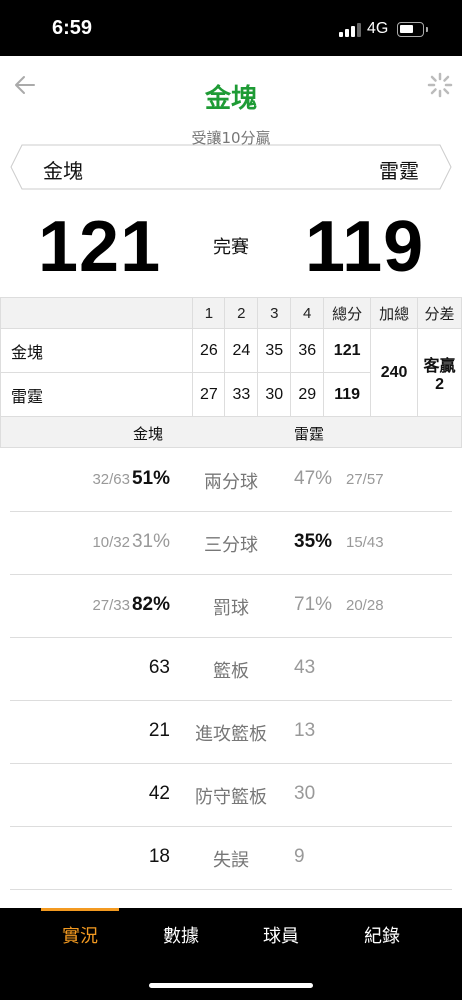 This screenshot has width=462, height=1000. Describe the element at coordinates (440, 85) in the screenshot. I see `loading-spinner-icon` at that location.